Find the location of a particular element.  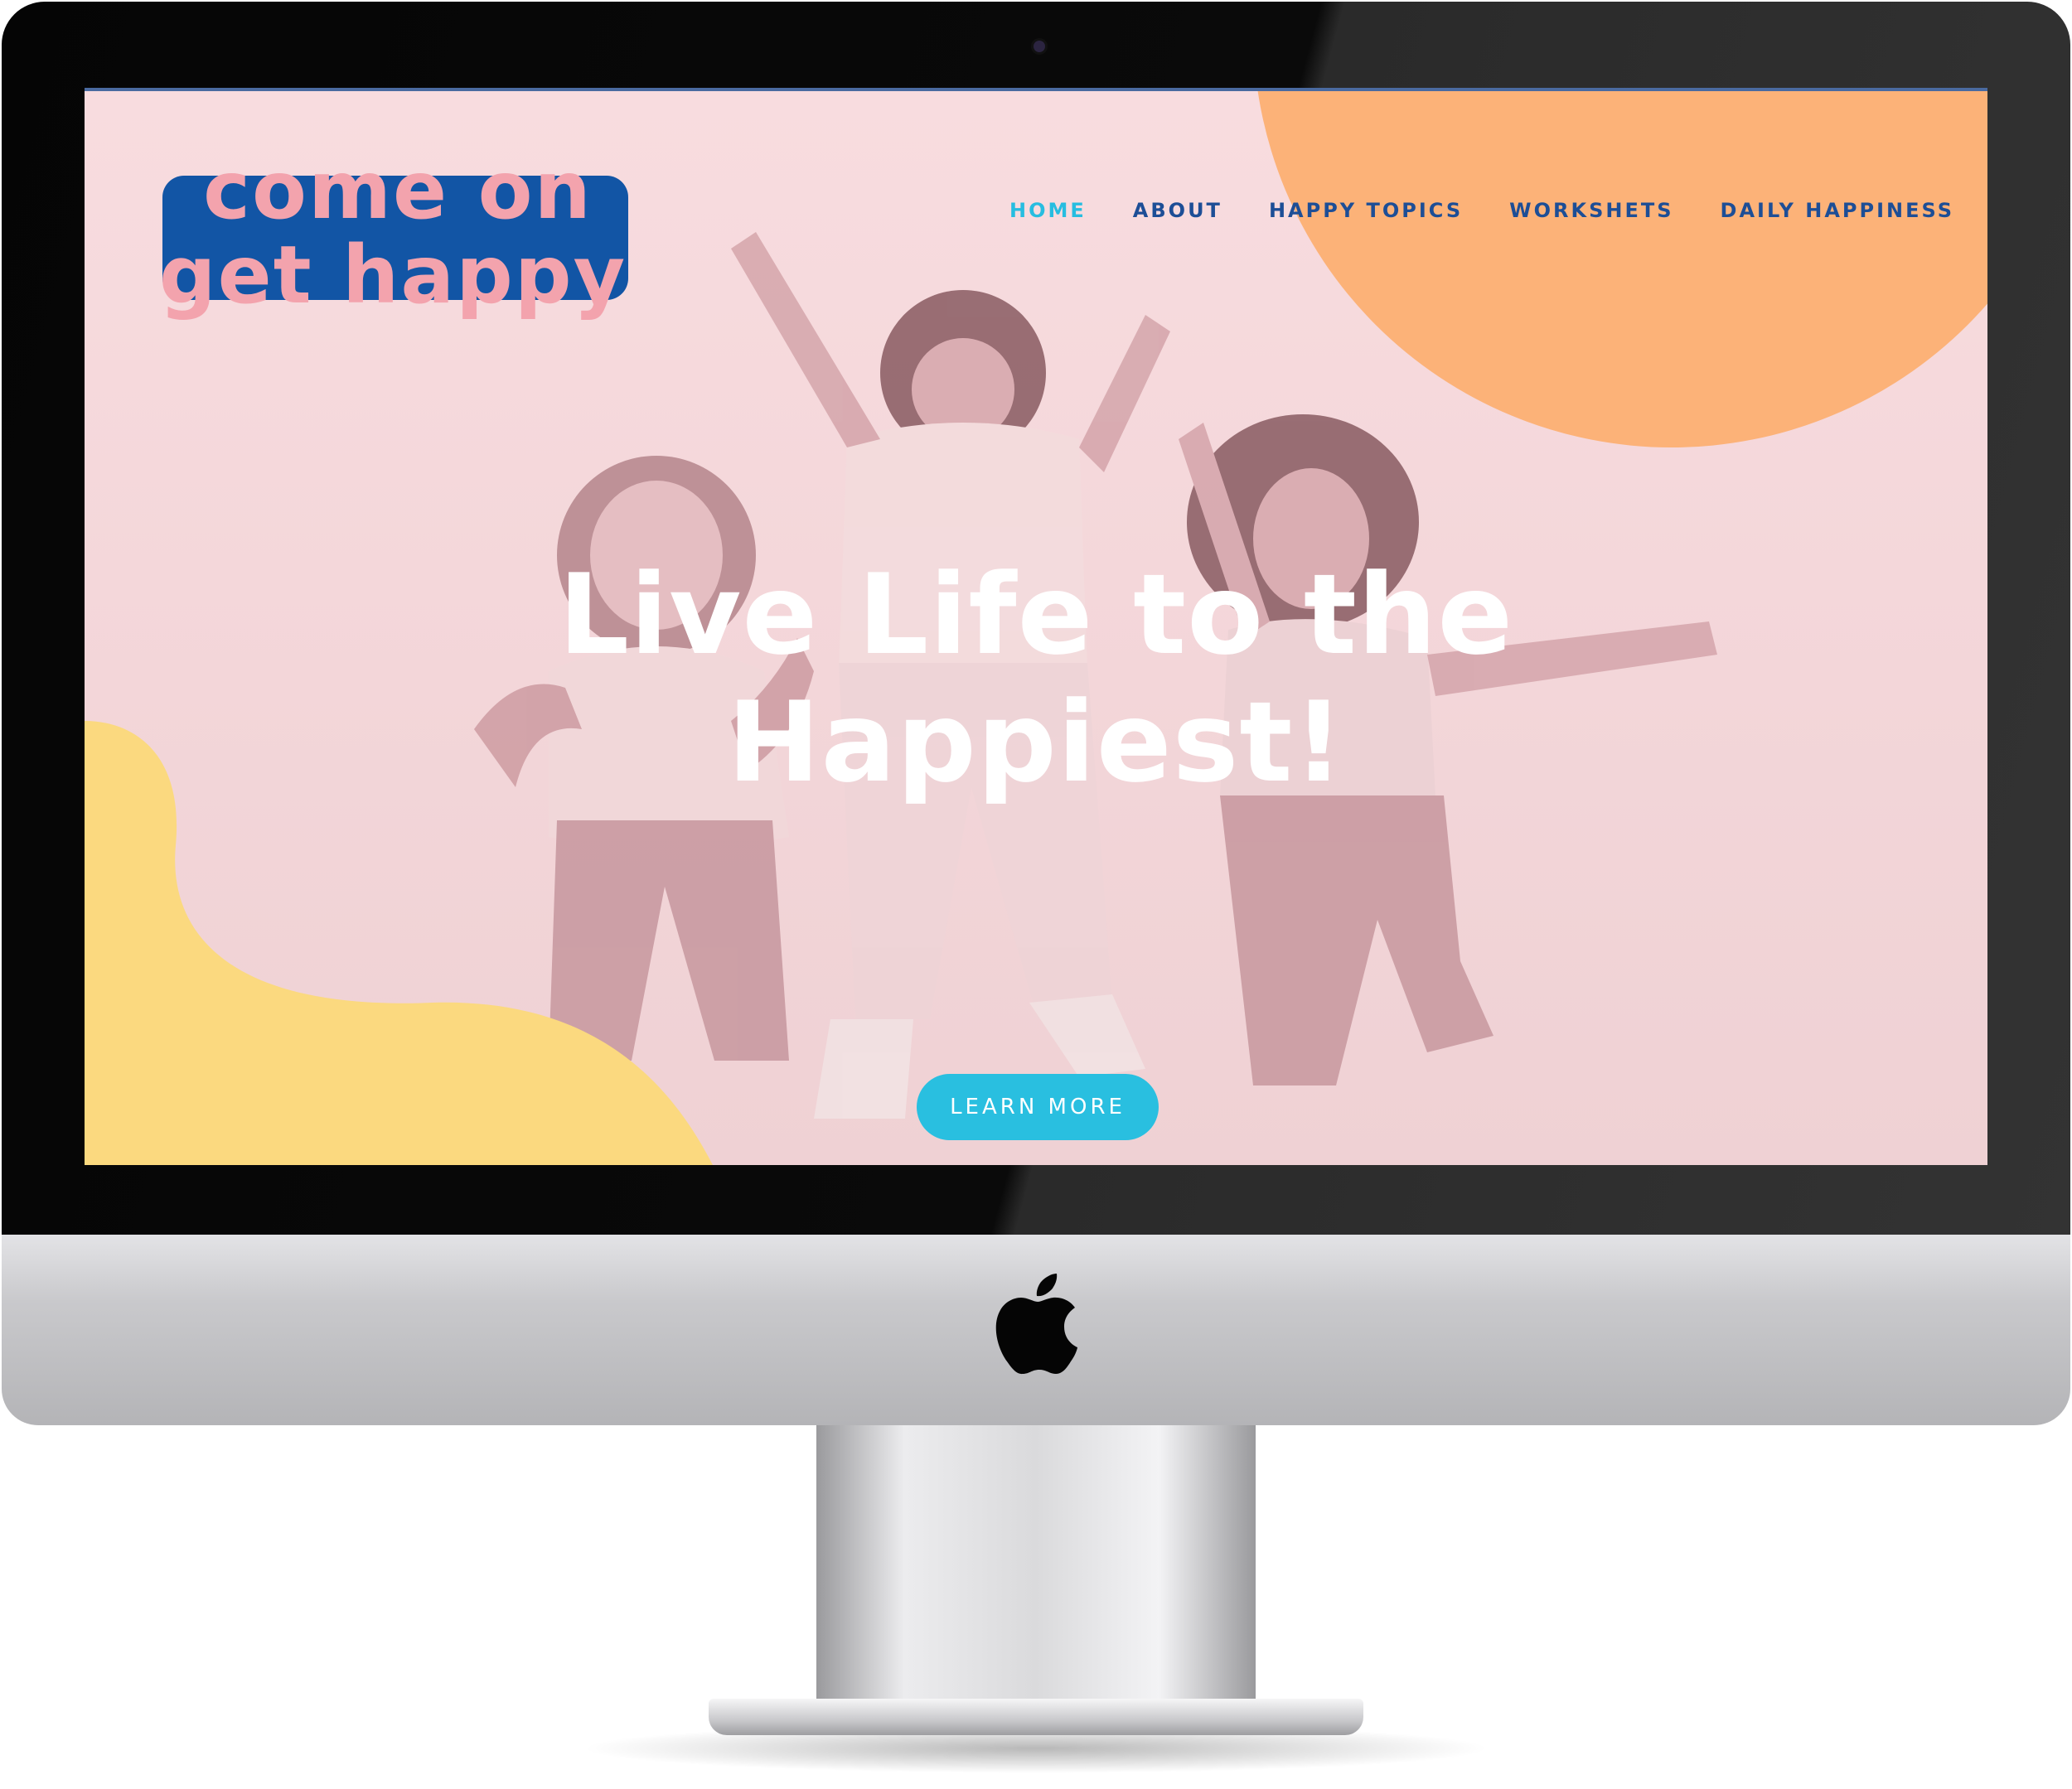

monitor-stand-base is located at coordinates (1036, 1717).